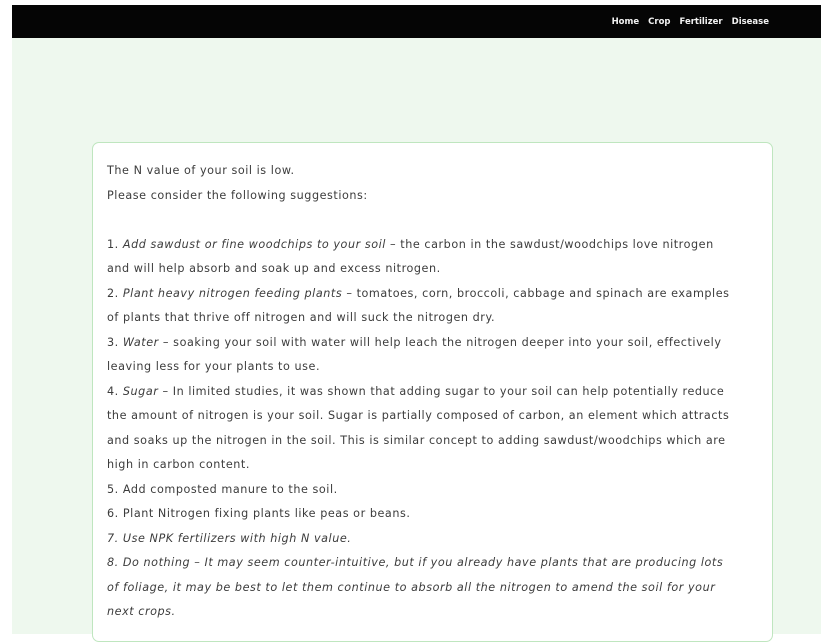 Image resolution: width=821 pixels, height=642 pixels. Describe the element at coordinates (141, 611) in the screenshot. I see `suggestion-8-cont: next crops.` at that location.